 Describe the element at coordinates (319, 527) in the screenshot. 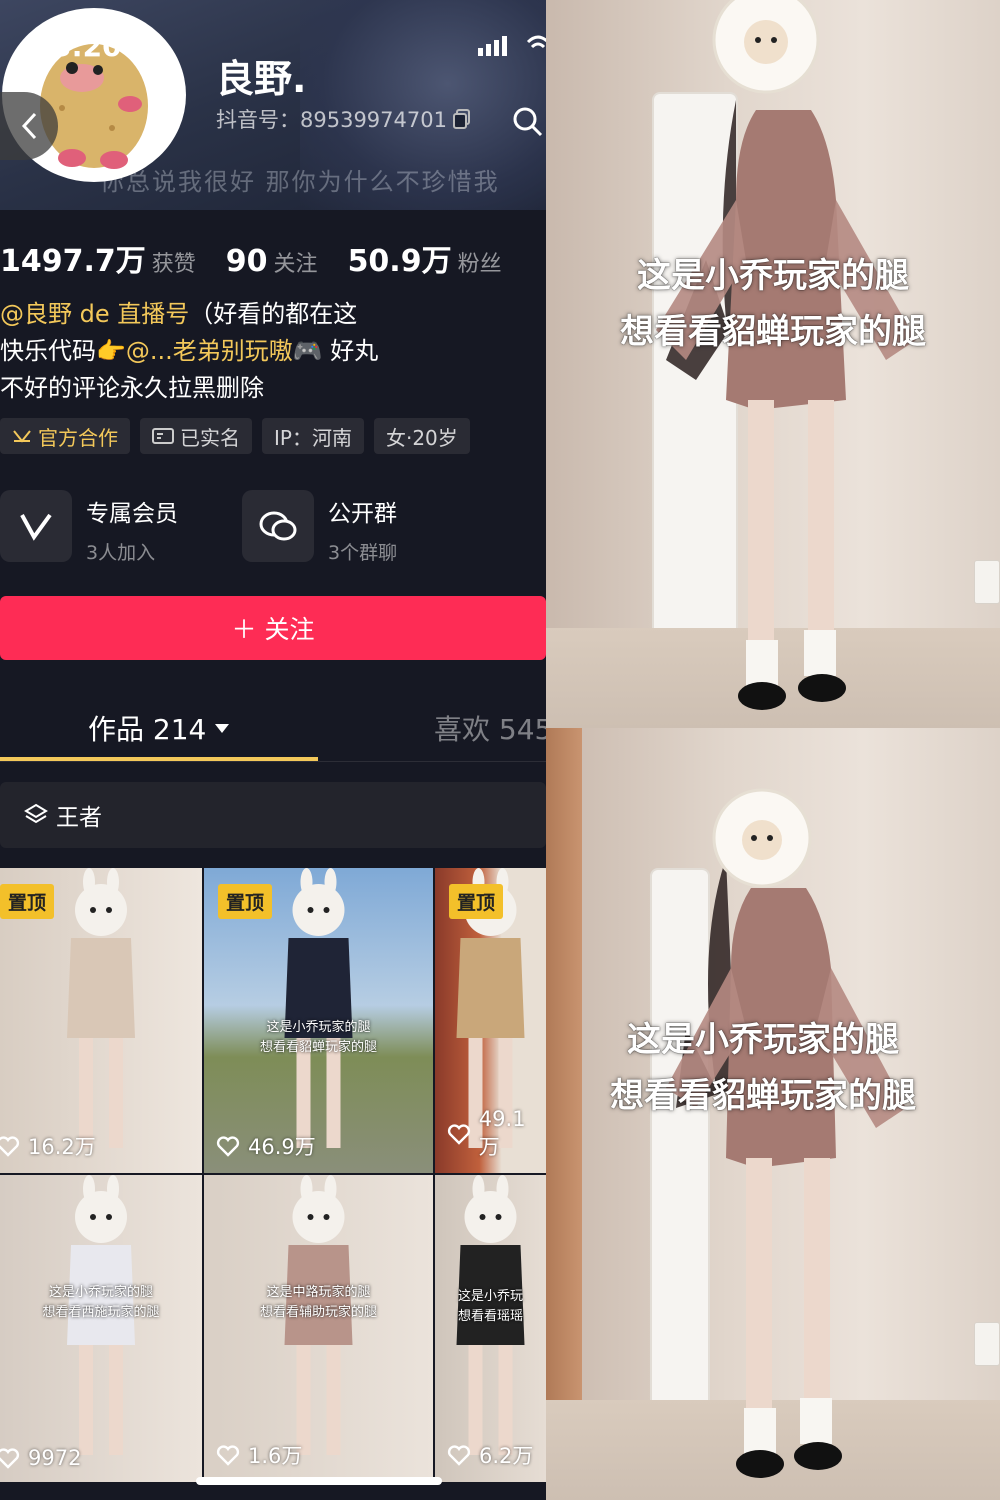

I see `group-chat-service: 公开群 3个群聊` at that location.